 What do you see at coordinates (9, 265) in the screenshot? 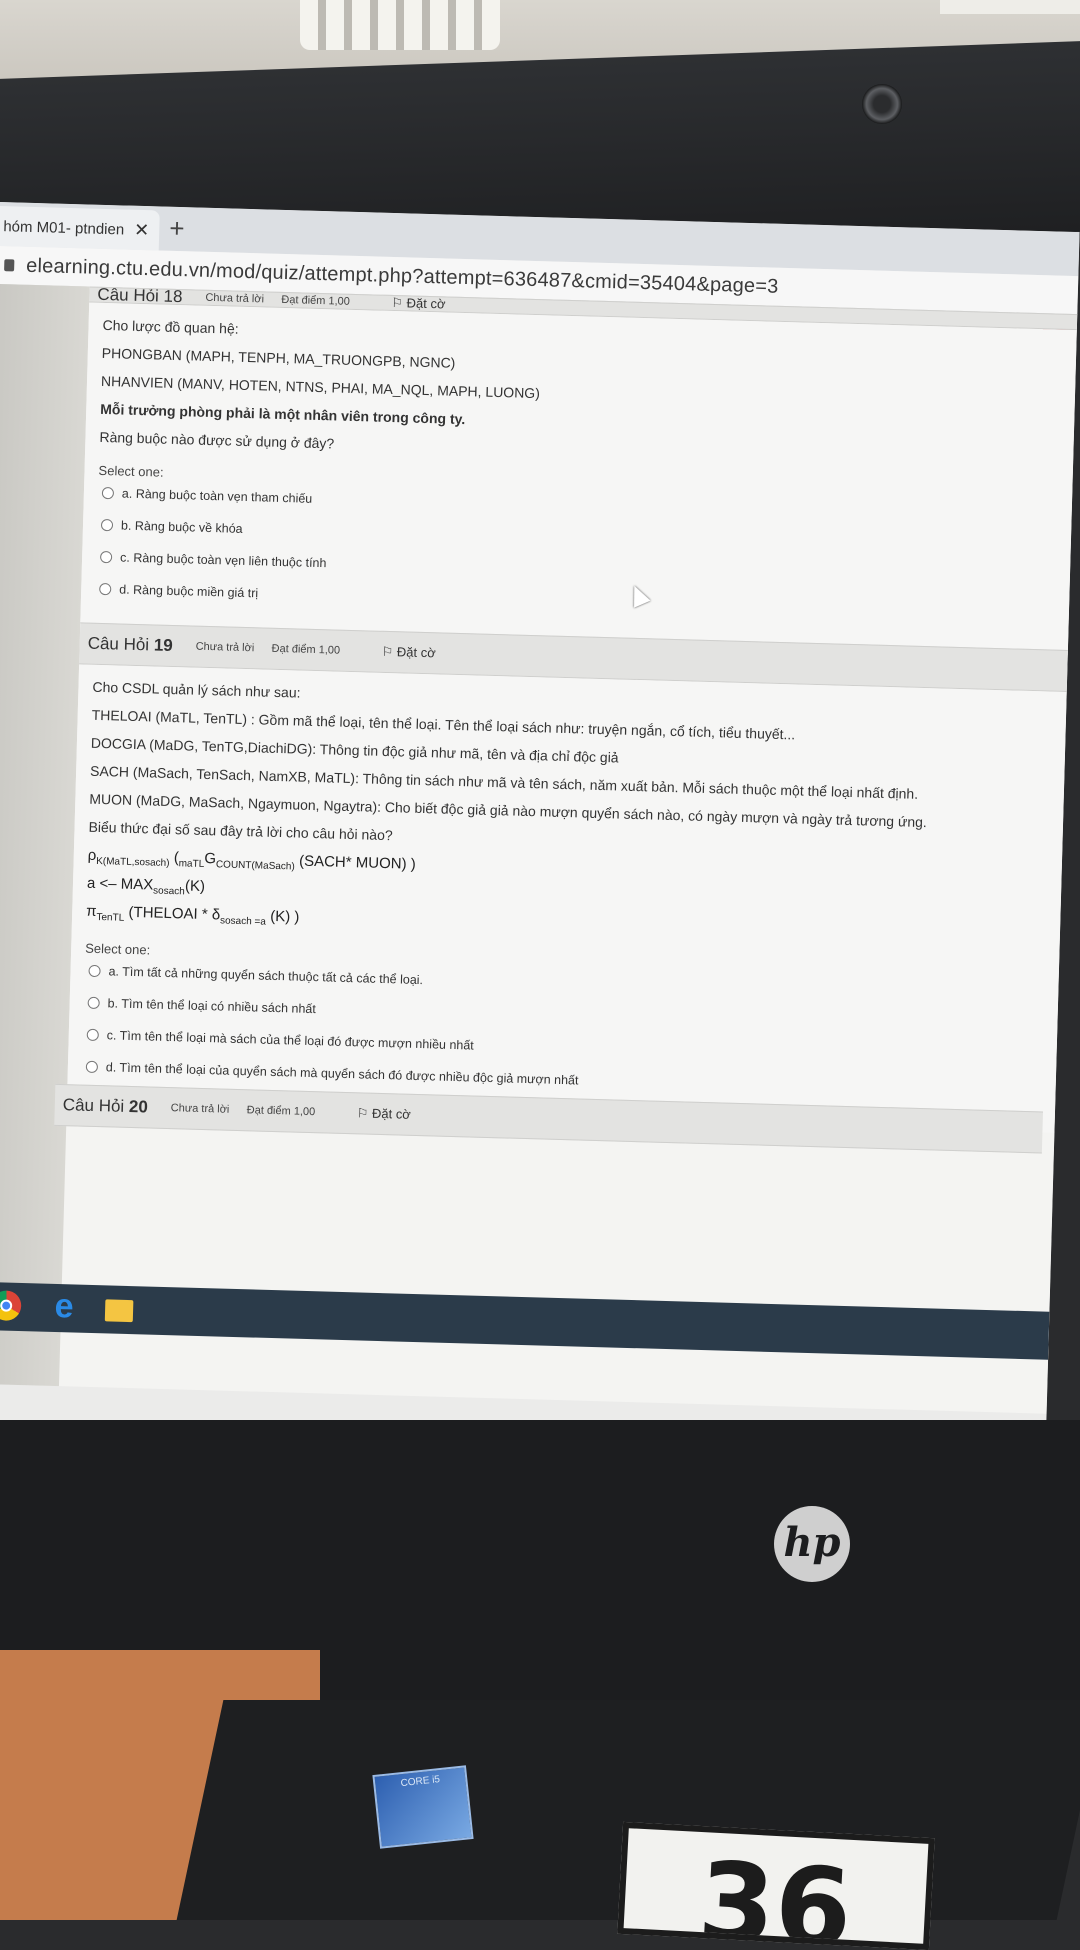
I see `lock-icon` at bounding box center [9, 265].